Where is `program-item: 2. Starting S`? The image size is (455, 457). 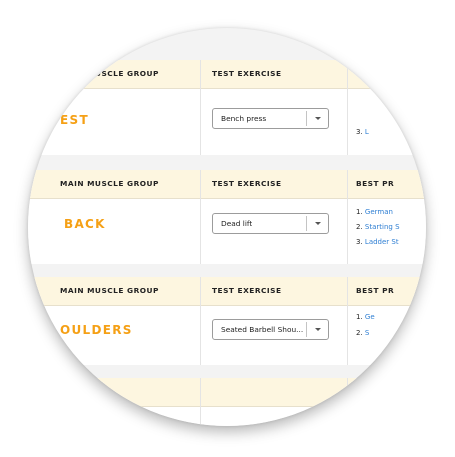 program-item: 2. Starting S is located at coordinates (378, 227).